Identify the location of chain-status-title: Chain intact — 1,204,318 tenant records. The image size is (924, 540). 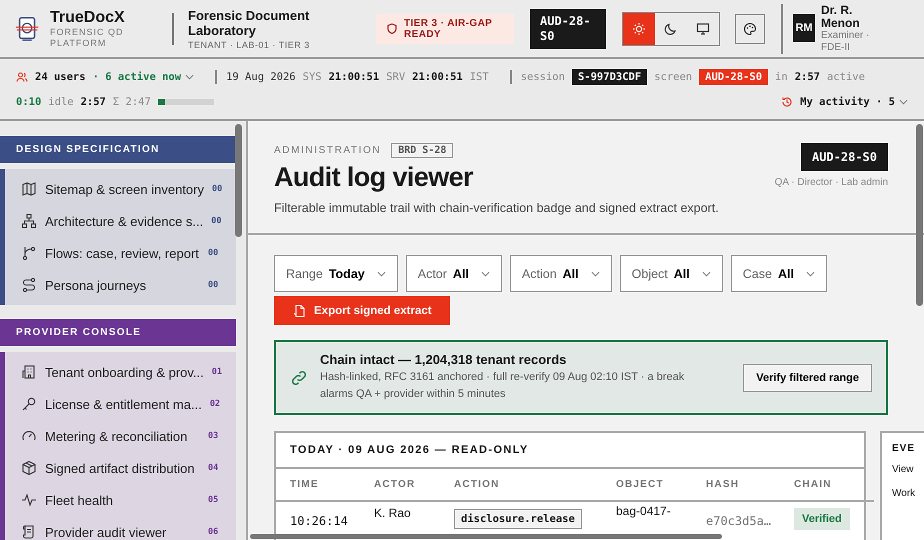
(444, 359).